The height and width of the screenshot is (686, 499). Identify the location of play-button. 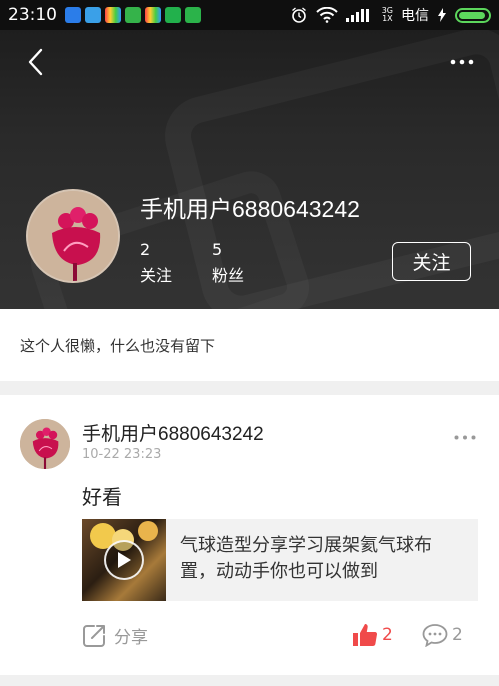
(124, 560).